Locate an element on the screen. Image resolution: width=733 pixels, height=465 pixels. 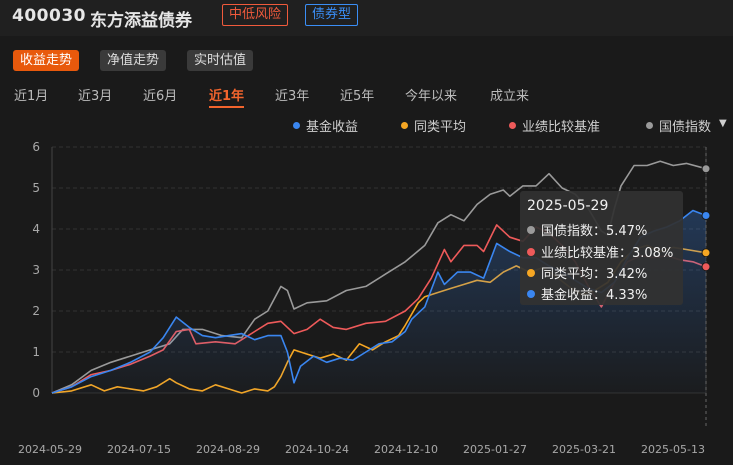
period-1y: 近1年 is located at coordinates (227, 96).